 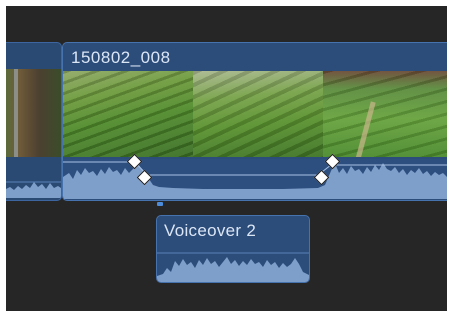 I want to click on previous-video-clip, so click(x=34, y=121).